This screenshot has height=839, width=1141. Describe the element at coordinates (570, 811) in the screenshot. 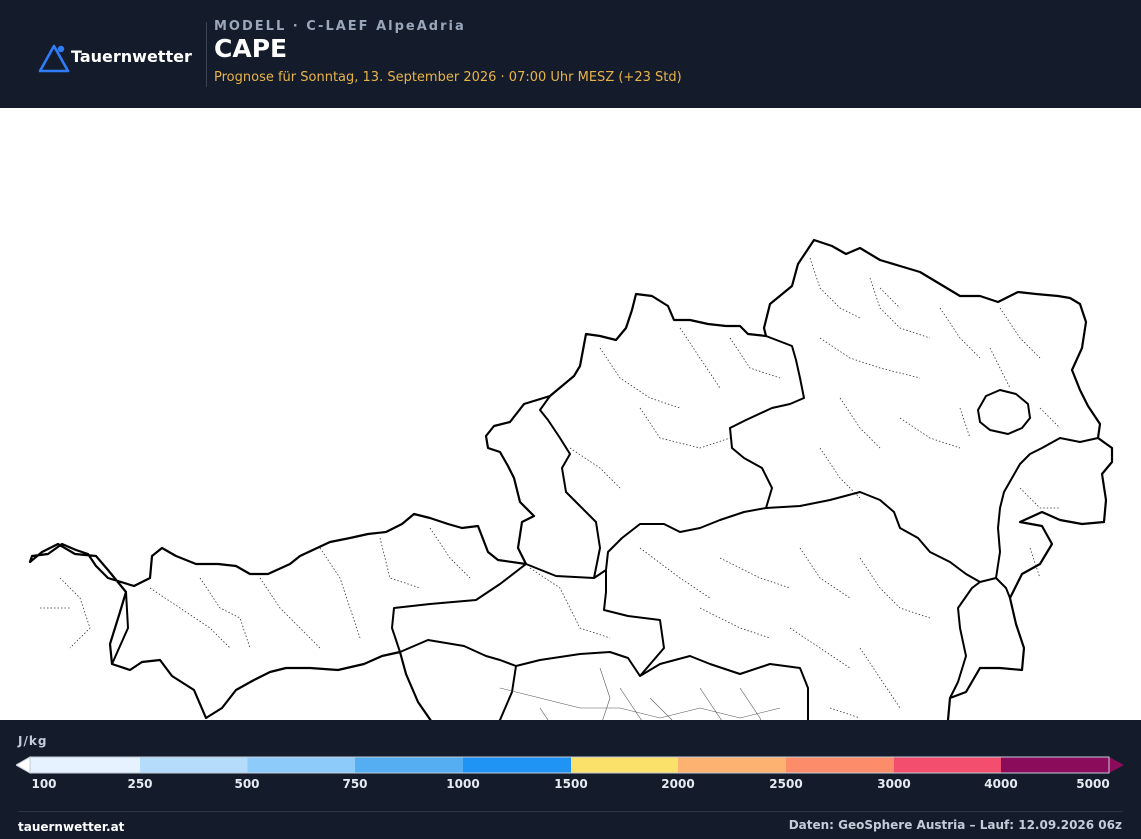

I see `footer-divider` at that location.